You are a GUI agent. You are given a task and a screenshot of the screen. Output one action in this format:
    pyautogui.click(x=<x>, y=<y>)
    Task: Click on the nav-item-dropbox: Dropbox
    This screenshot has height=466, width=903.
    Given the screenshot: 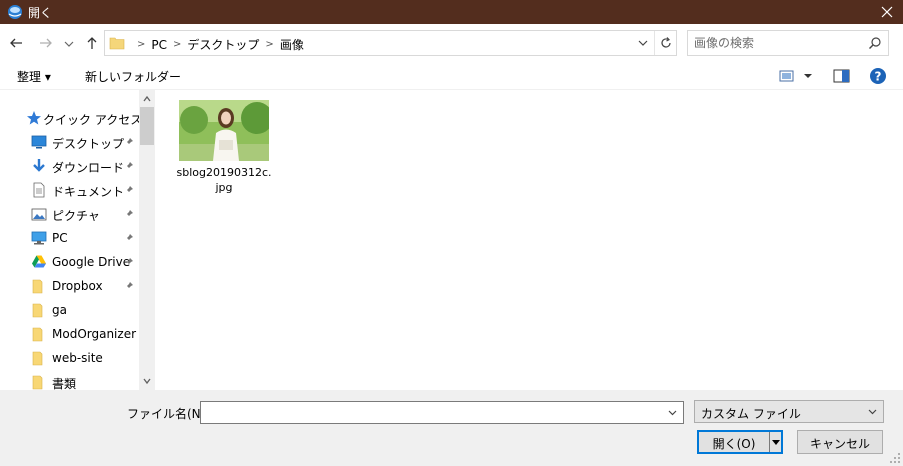 What is the action you would take?
    pyautogui.click(x=70, y=286)
    